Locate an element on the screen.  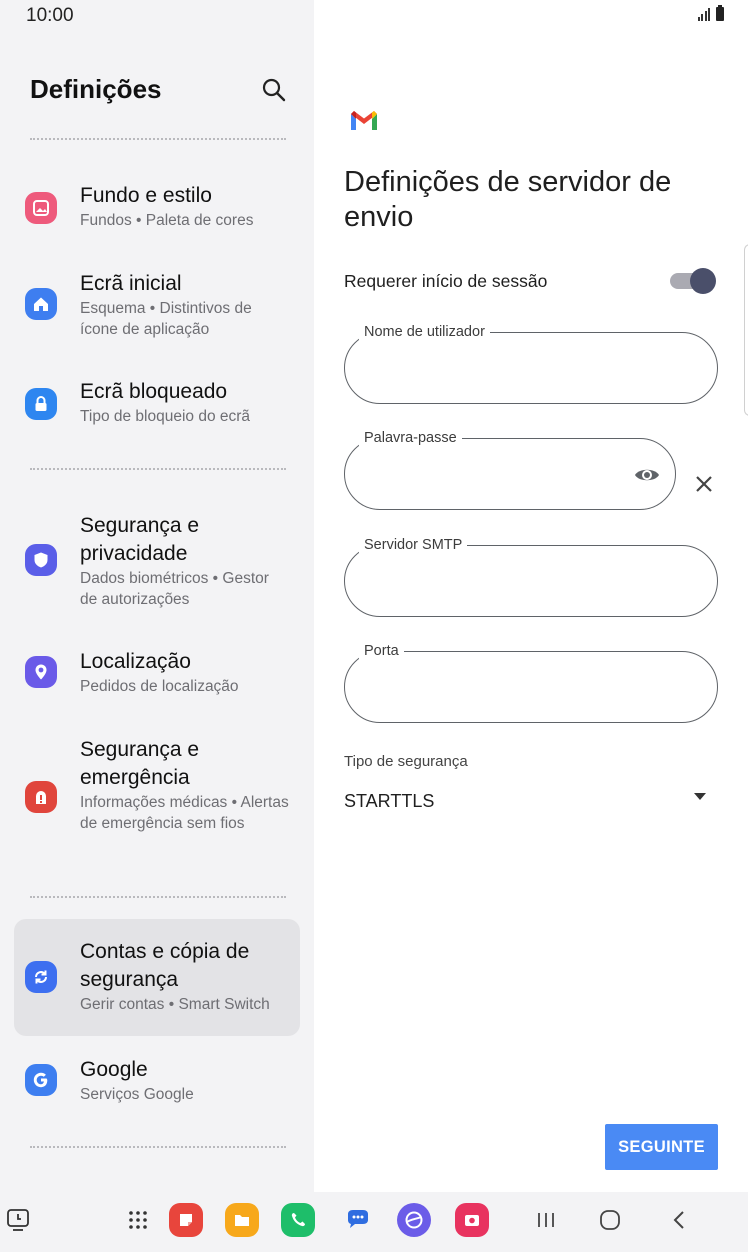
close-icon is located at coordinates (704, 484).